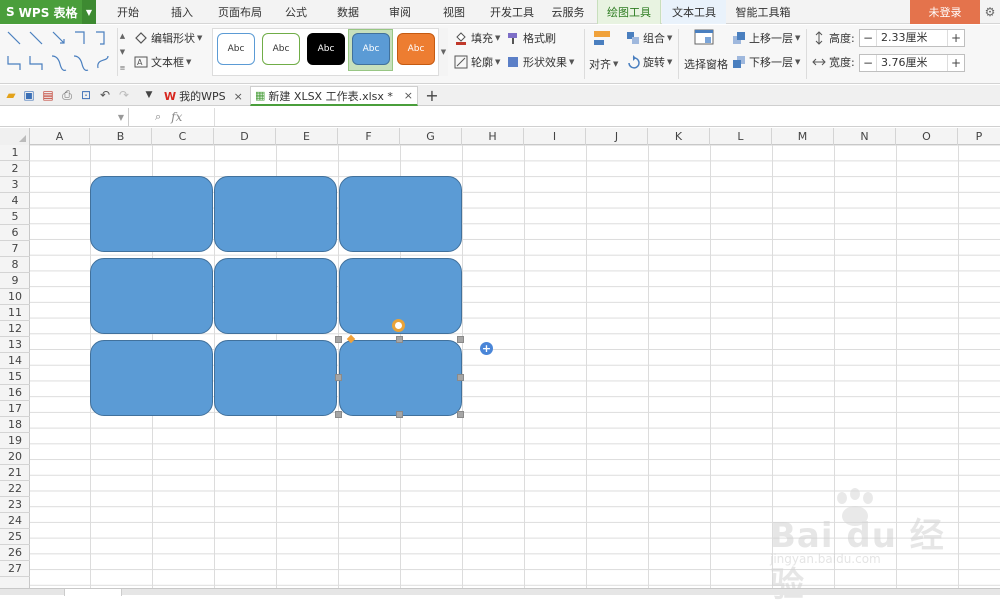 Image resolution: width=1000 pixels, height=606 pixels. I want to click on style-gallery-expand: ▼, so click(443, 52).